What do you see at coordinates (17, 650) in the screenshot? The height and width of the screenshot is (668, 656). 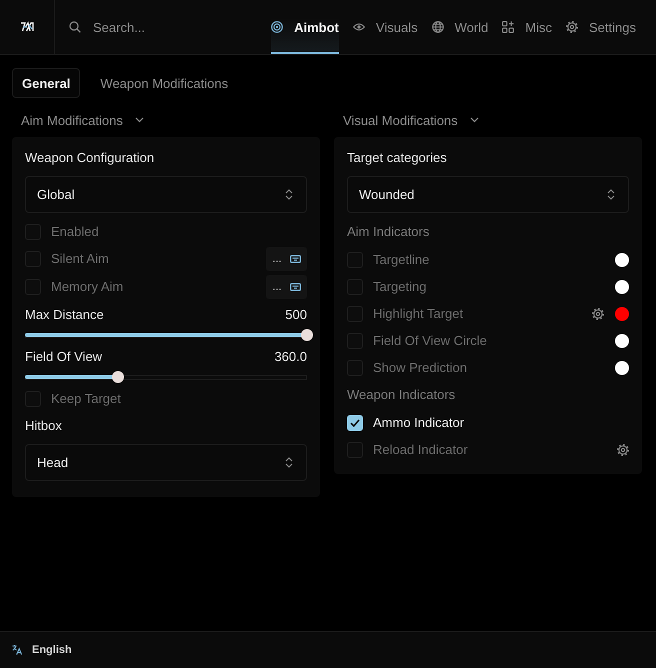 I see `translate-icon` at bounding box center [17, 650].